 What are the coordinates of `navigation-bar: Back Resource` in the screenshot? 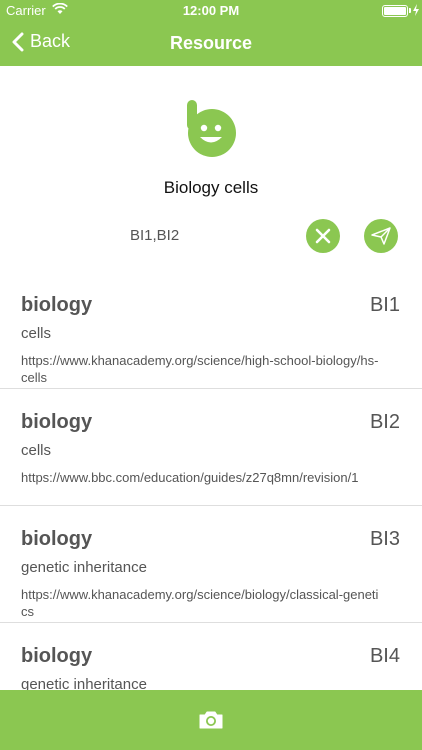 It's located at (211, 43).